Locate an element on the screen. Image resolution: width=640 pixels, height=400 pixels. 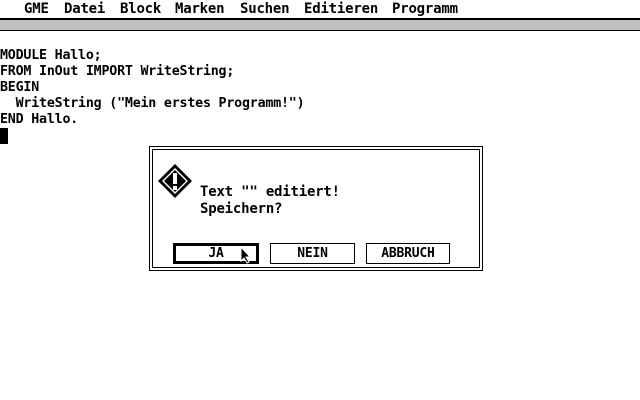
no-button: NEIN is located at coordinates (312, 253).